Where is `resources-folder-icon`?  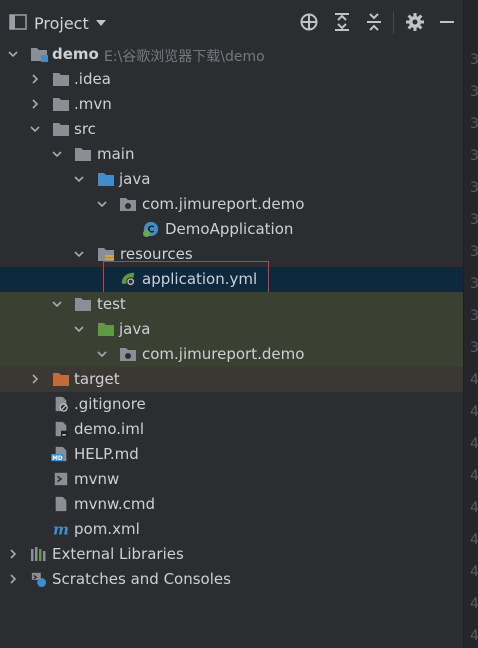
resources-folder-icon is located at coordinates (106, 254).